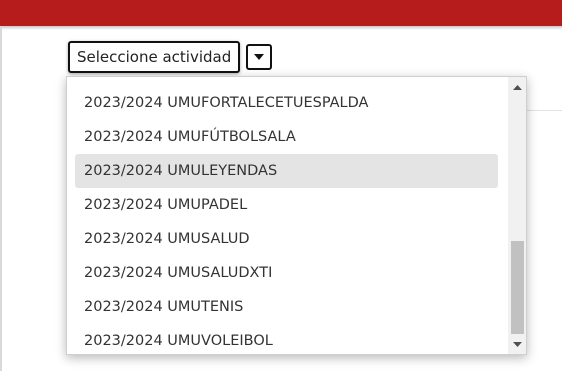 Image resolution: width=562 pixels, height=371 pixels. I want to click on caret-down-icon, so click(259, 57).